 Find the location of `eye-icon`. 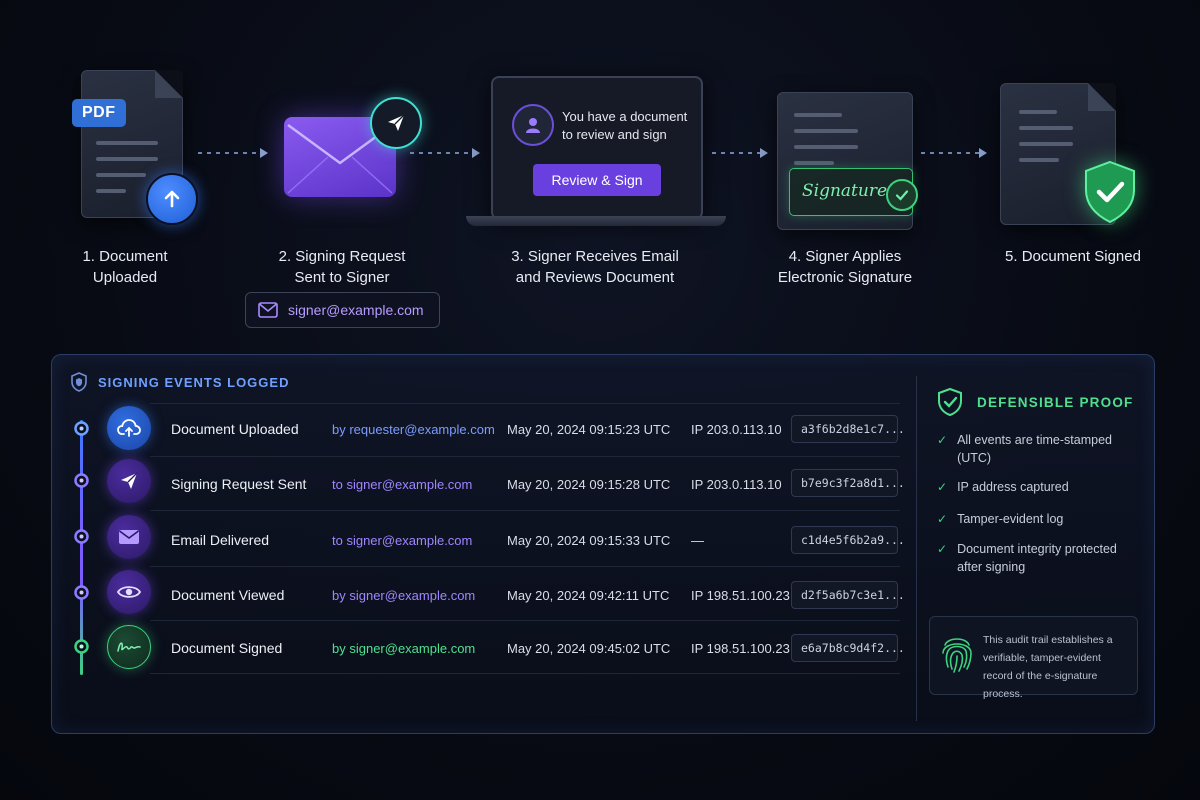

eye-icon is located at coordinates (129, 592).